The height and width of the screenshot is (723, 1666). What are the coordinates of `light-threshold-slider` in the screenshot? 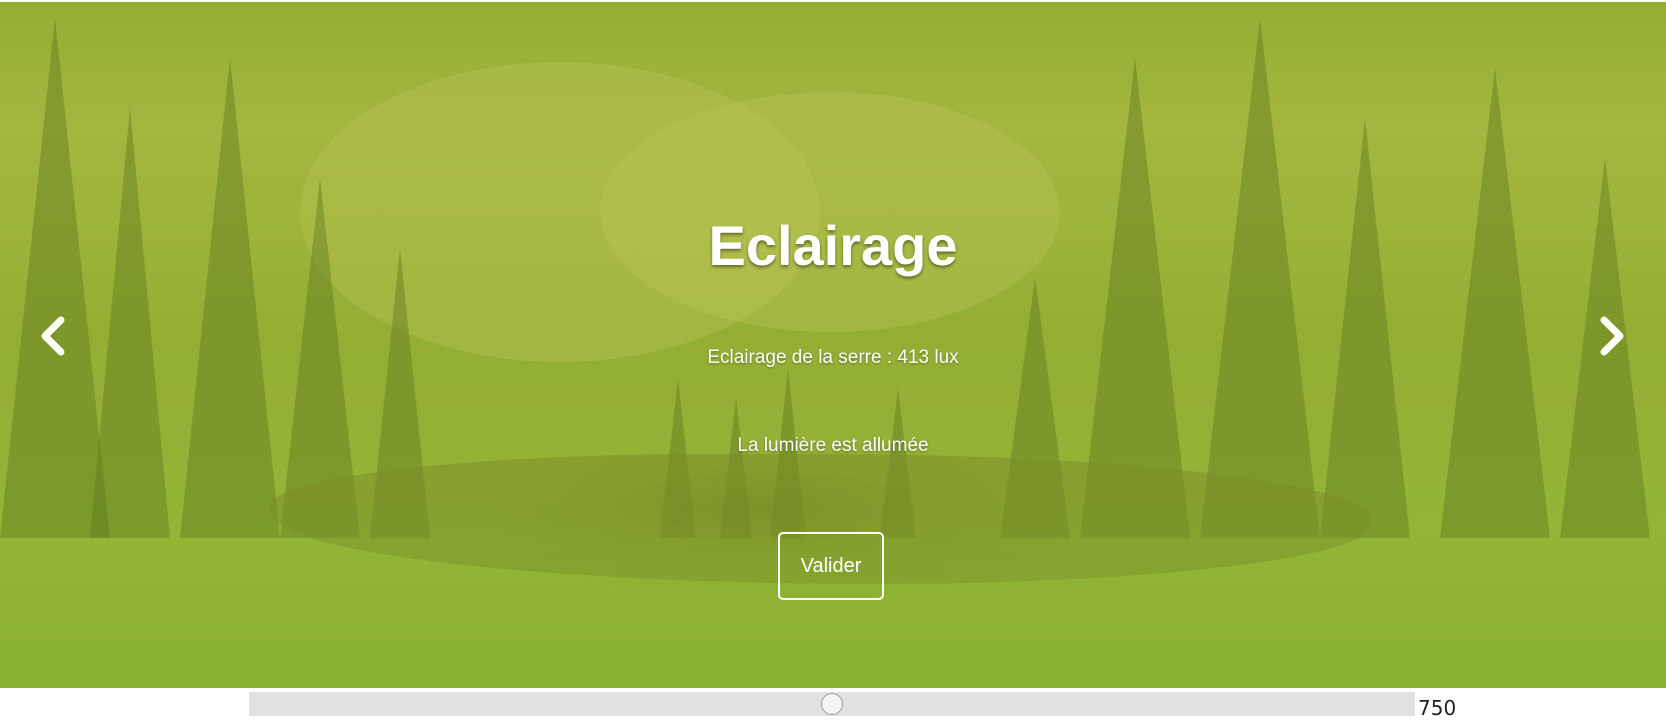 It's located at (832, 704).